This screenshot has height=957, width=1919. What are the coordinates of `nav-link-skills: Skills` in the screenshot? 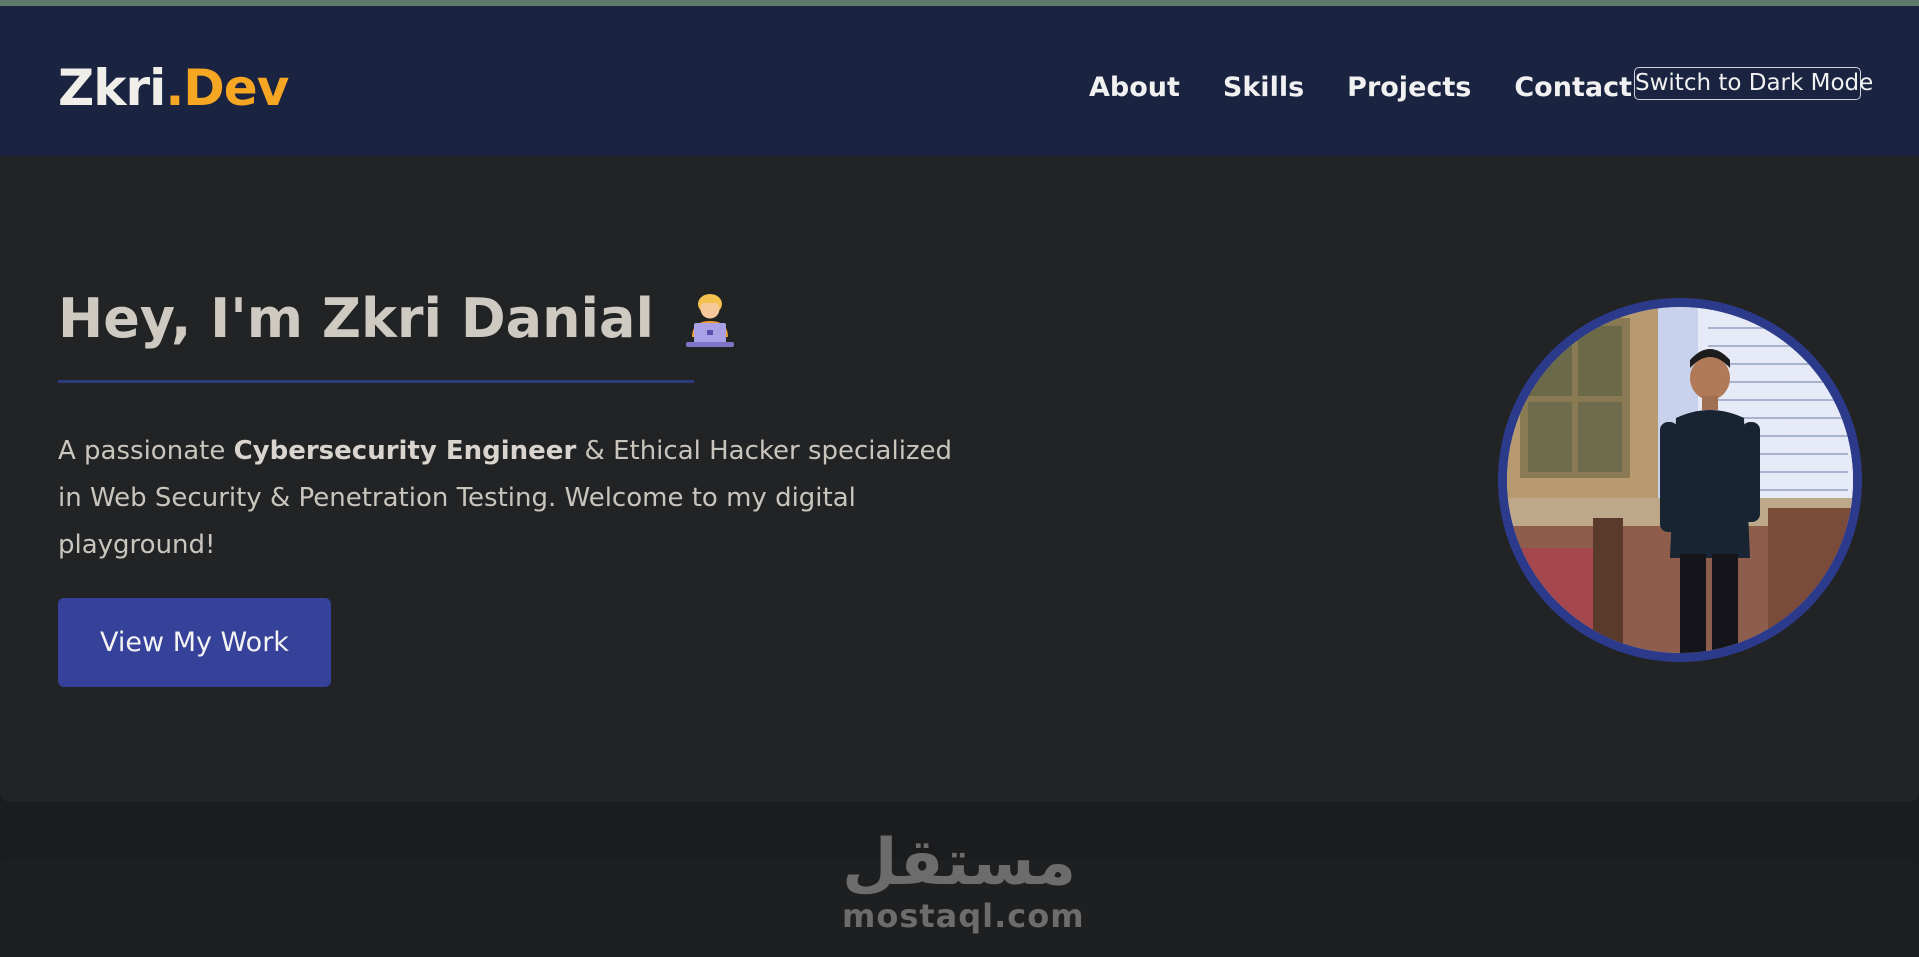 It's located at (1263, 88).